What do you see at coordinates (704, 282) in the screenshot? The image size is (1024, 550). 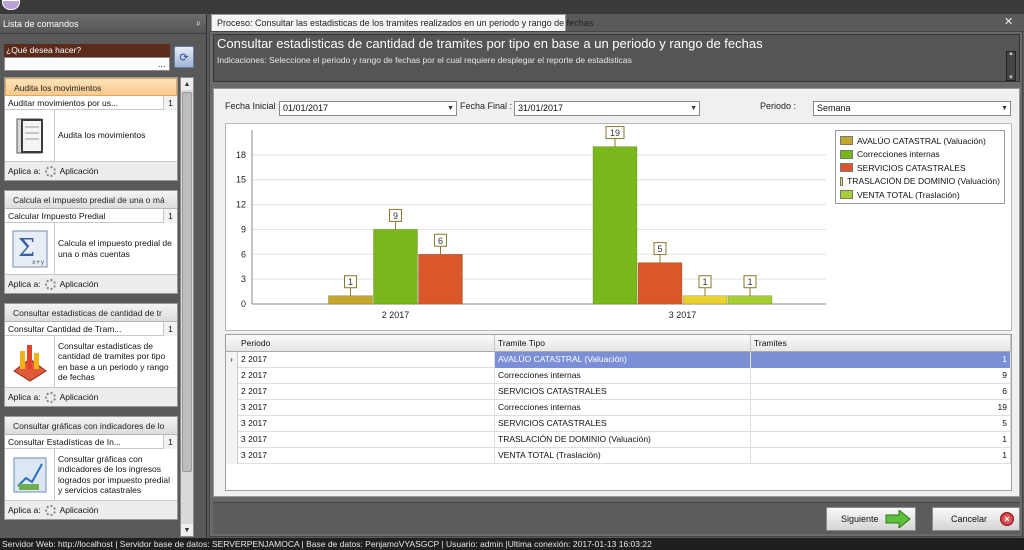 I see `data-label: 1` at bounding box center [704, 282].